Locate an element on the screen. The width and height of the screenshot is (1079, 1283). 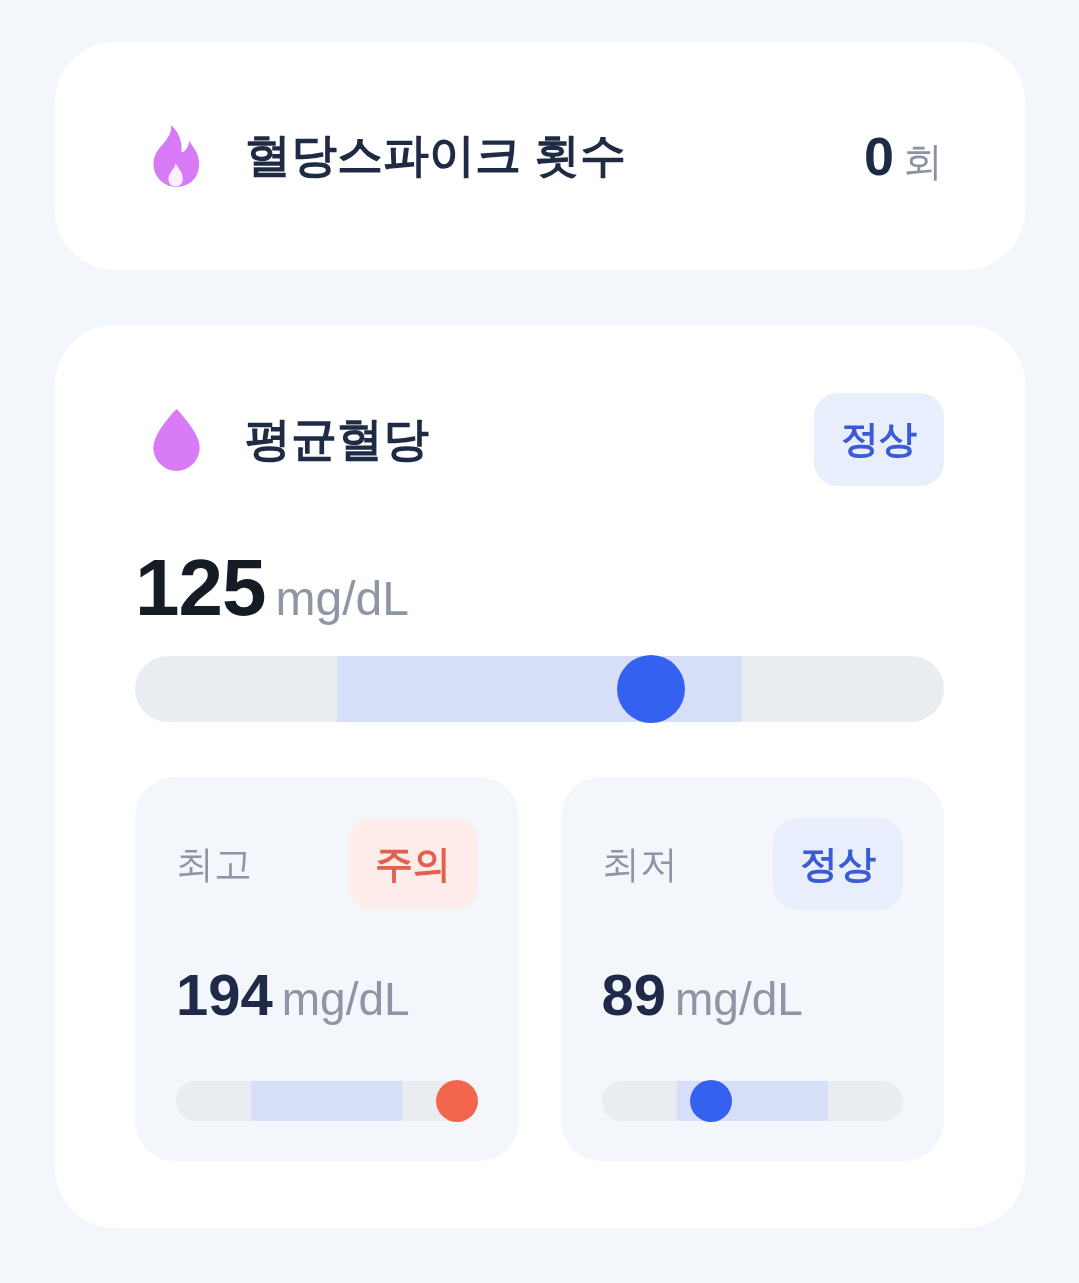
unit-label: mg/dL is located at coordinates (342, 599).